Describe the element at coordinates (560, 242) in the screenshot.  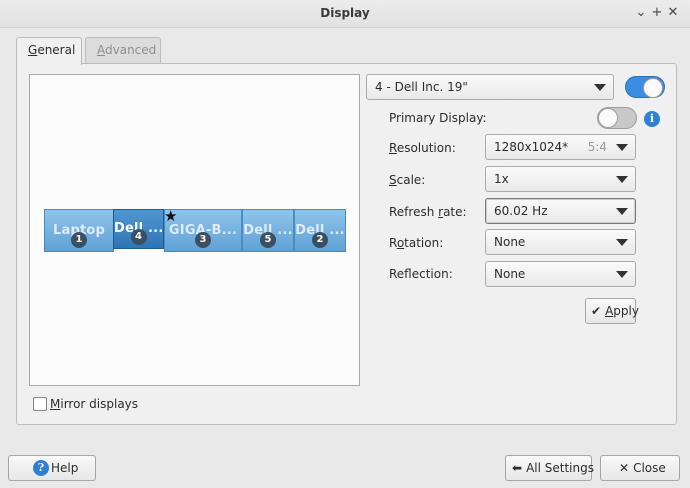
I see `rotation-select: None` at that location.